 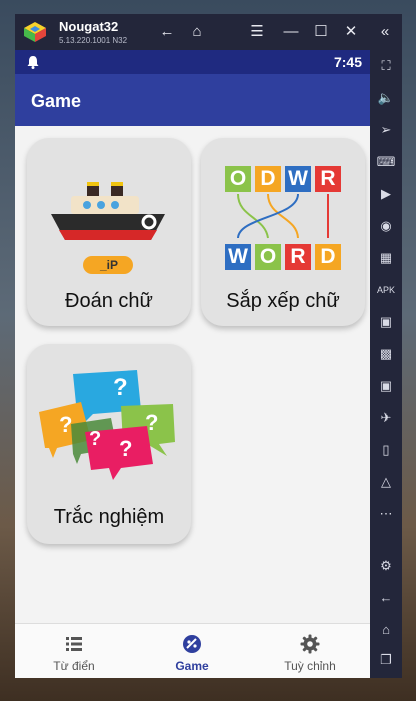 What do you see at coordinates (283, 216) in the screenshot?
I see `shuffle-arrows-icon` at bounding box center [283, 216].